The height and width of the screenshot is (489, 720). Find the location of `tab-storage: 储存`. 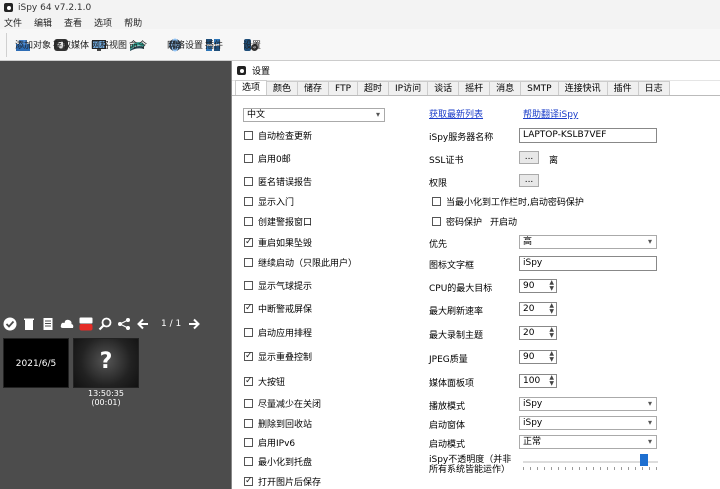

tab-storage: 储存 is located at coordinates (313, 88).